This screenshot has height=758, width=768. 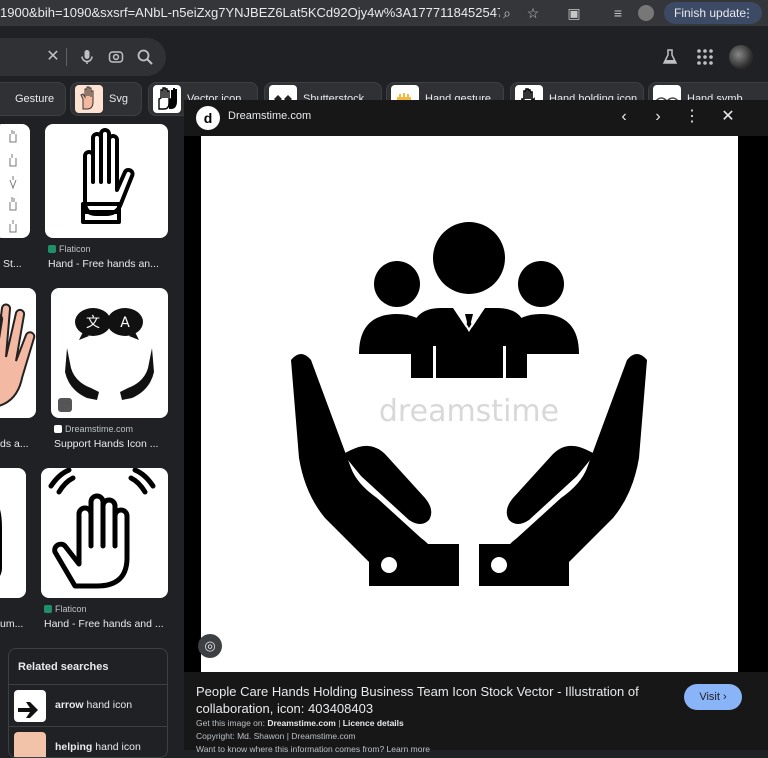 I want to click on lens-camera-icon, so click(x=116, y=57).